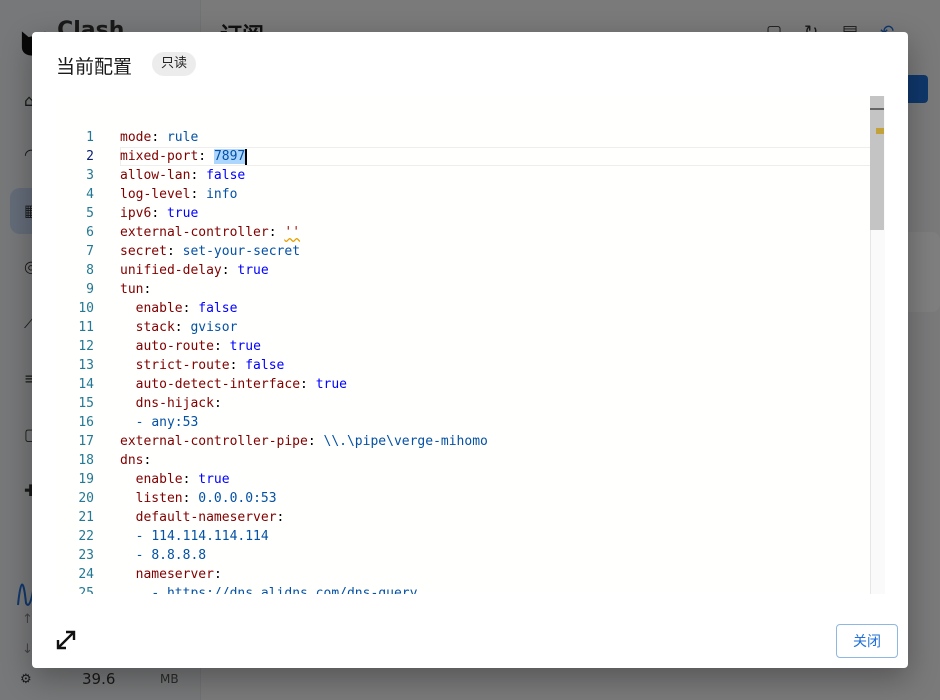 This screenshot has height=700, width=940. What do you see at coordinates (86, 536) in the screenshot?
I see `line-number: 22` at bounding box center [86, 536].